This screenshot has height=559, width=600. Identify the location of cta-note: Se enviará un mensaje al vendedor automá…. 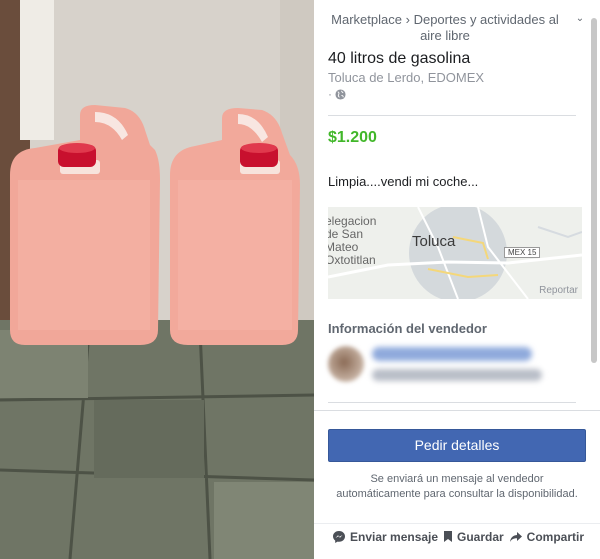
(457, 486).